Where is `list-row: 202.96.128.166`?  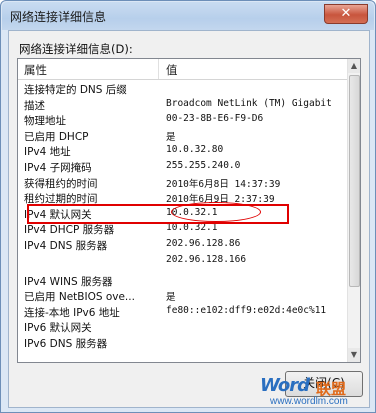 list-row: 202.96.128.166 is located at coordinates (183, 261).